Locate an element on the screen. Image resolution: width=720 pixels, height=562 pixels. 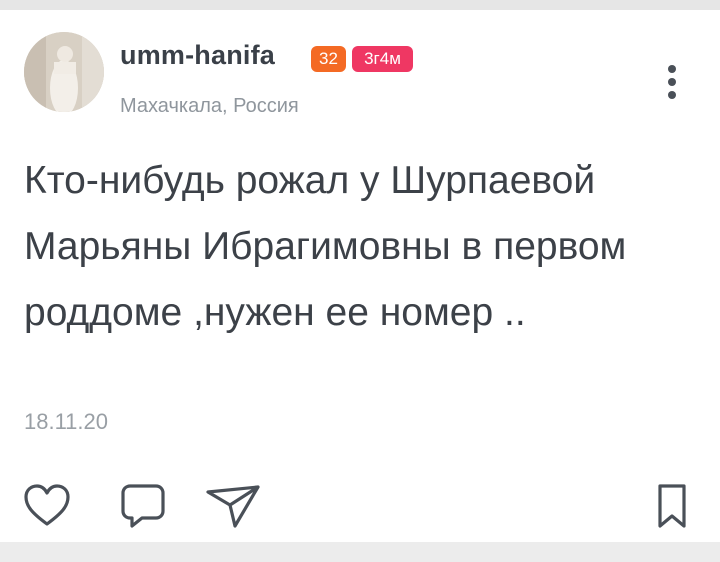
bookmark-icon is located at coordinates (672, 506).